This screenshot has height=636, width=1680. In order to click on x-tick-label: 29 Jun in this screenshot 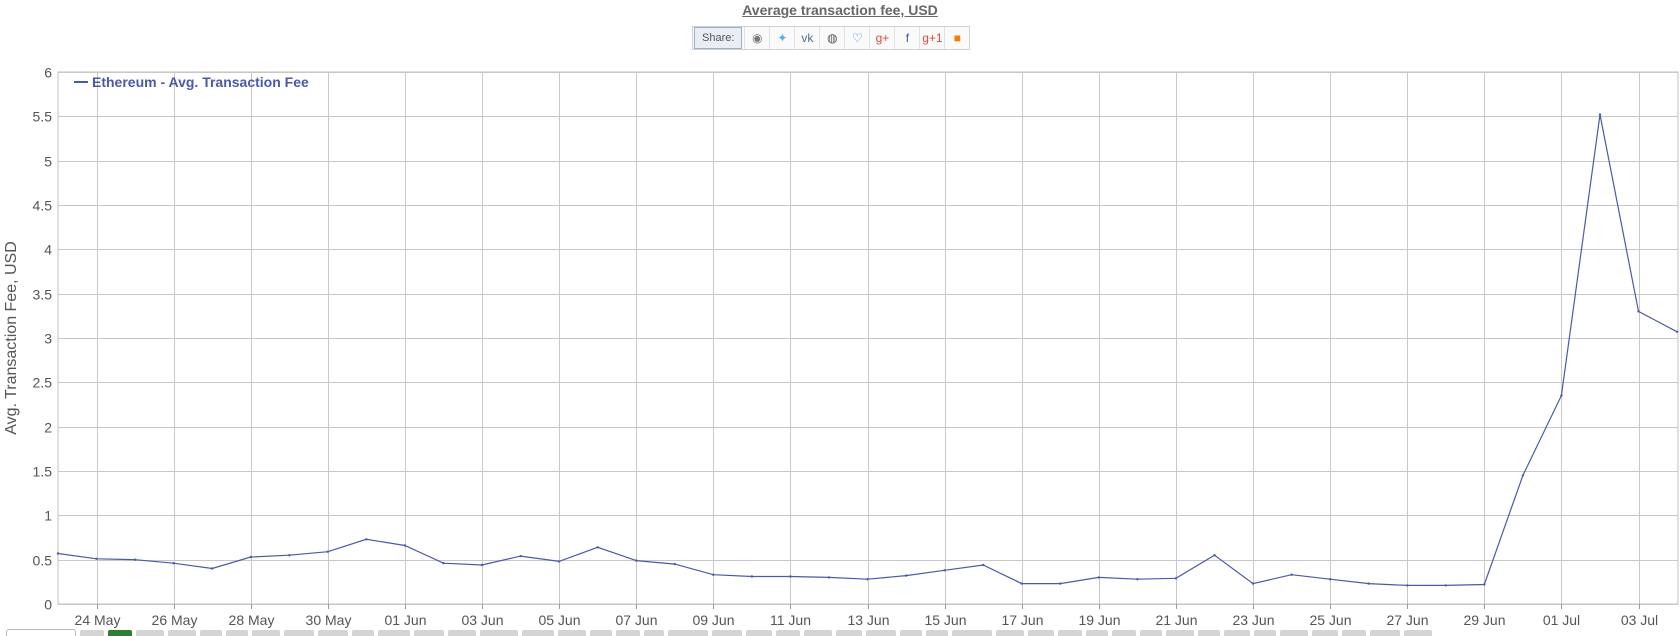, I will do `click(1484, 620)`.